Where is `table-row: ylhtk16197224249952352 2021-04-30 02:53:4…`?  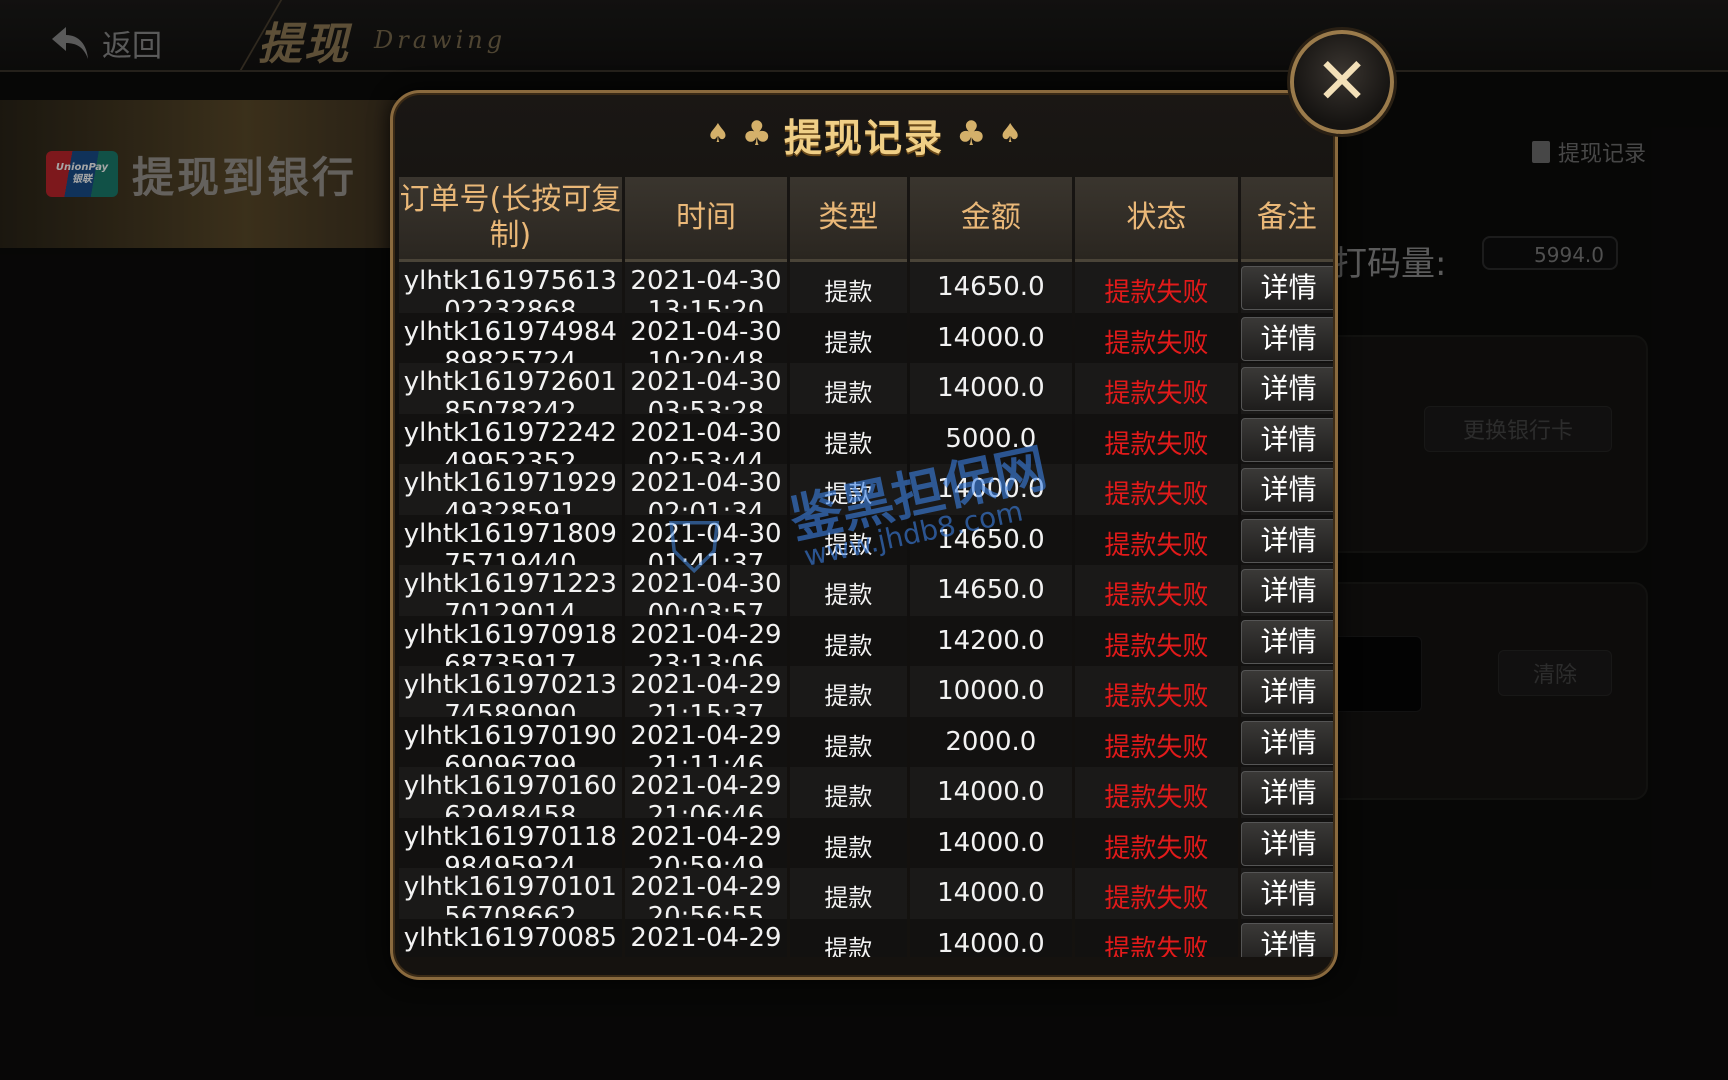
table-row: ylhtk16197224249952352 2021-04-30 02:53:4… is located at coordinates (866, 438).